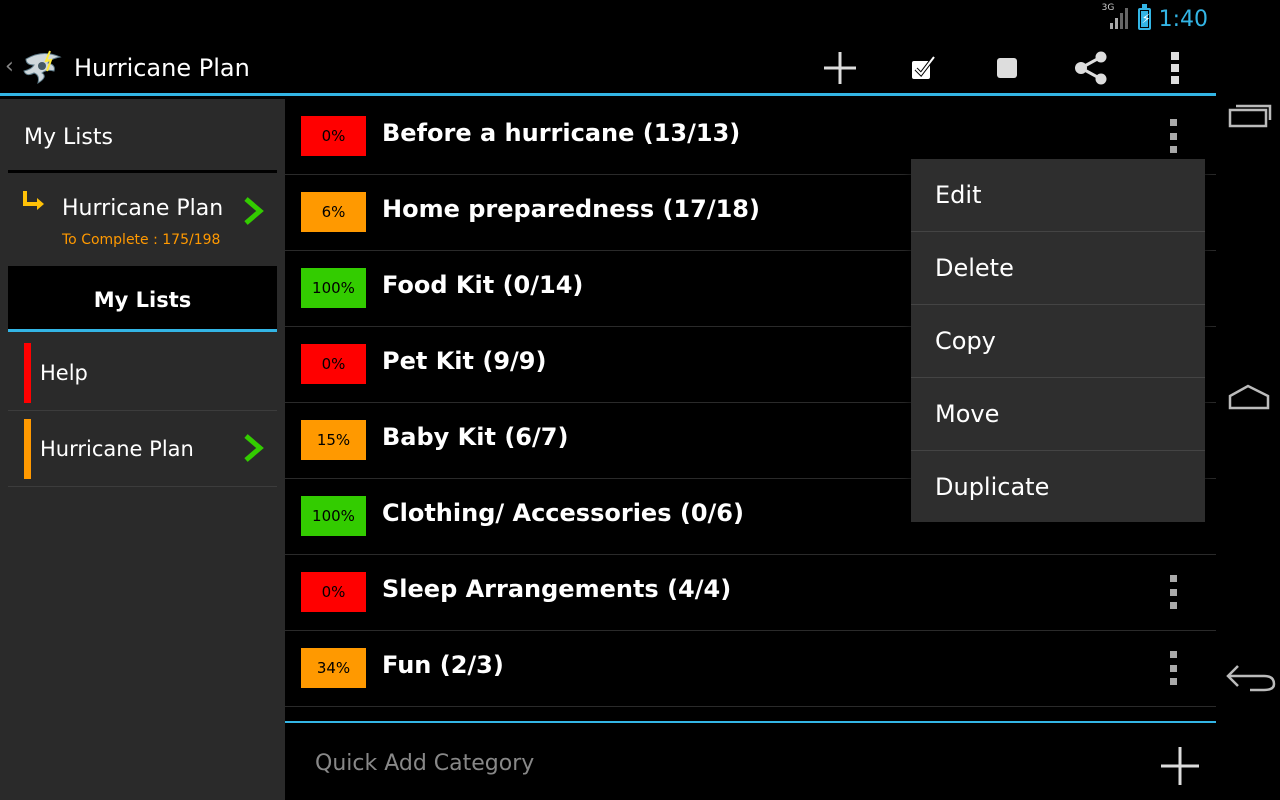  I want to click on list-item-title: Clothing/ Accessories (0/6), so click(563, 513).